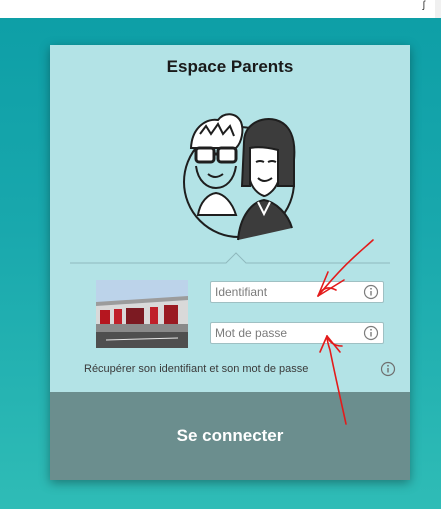 The width and height of the screenshot is (441, 509). What do you see at coordinates (423, 5) in the screenshot?
I see `top-bar-glyph: ʃ` at bounding box center [423, 5].